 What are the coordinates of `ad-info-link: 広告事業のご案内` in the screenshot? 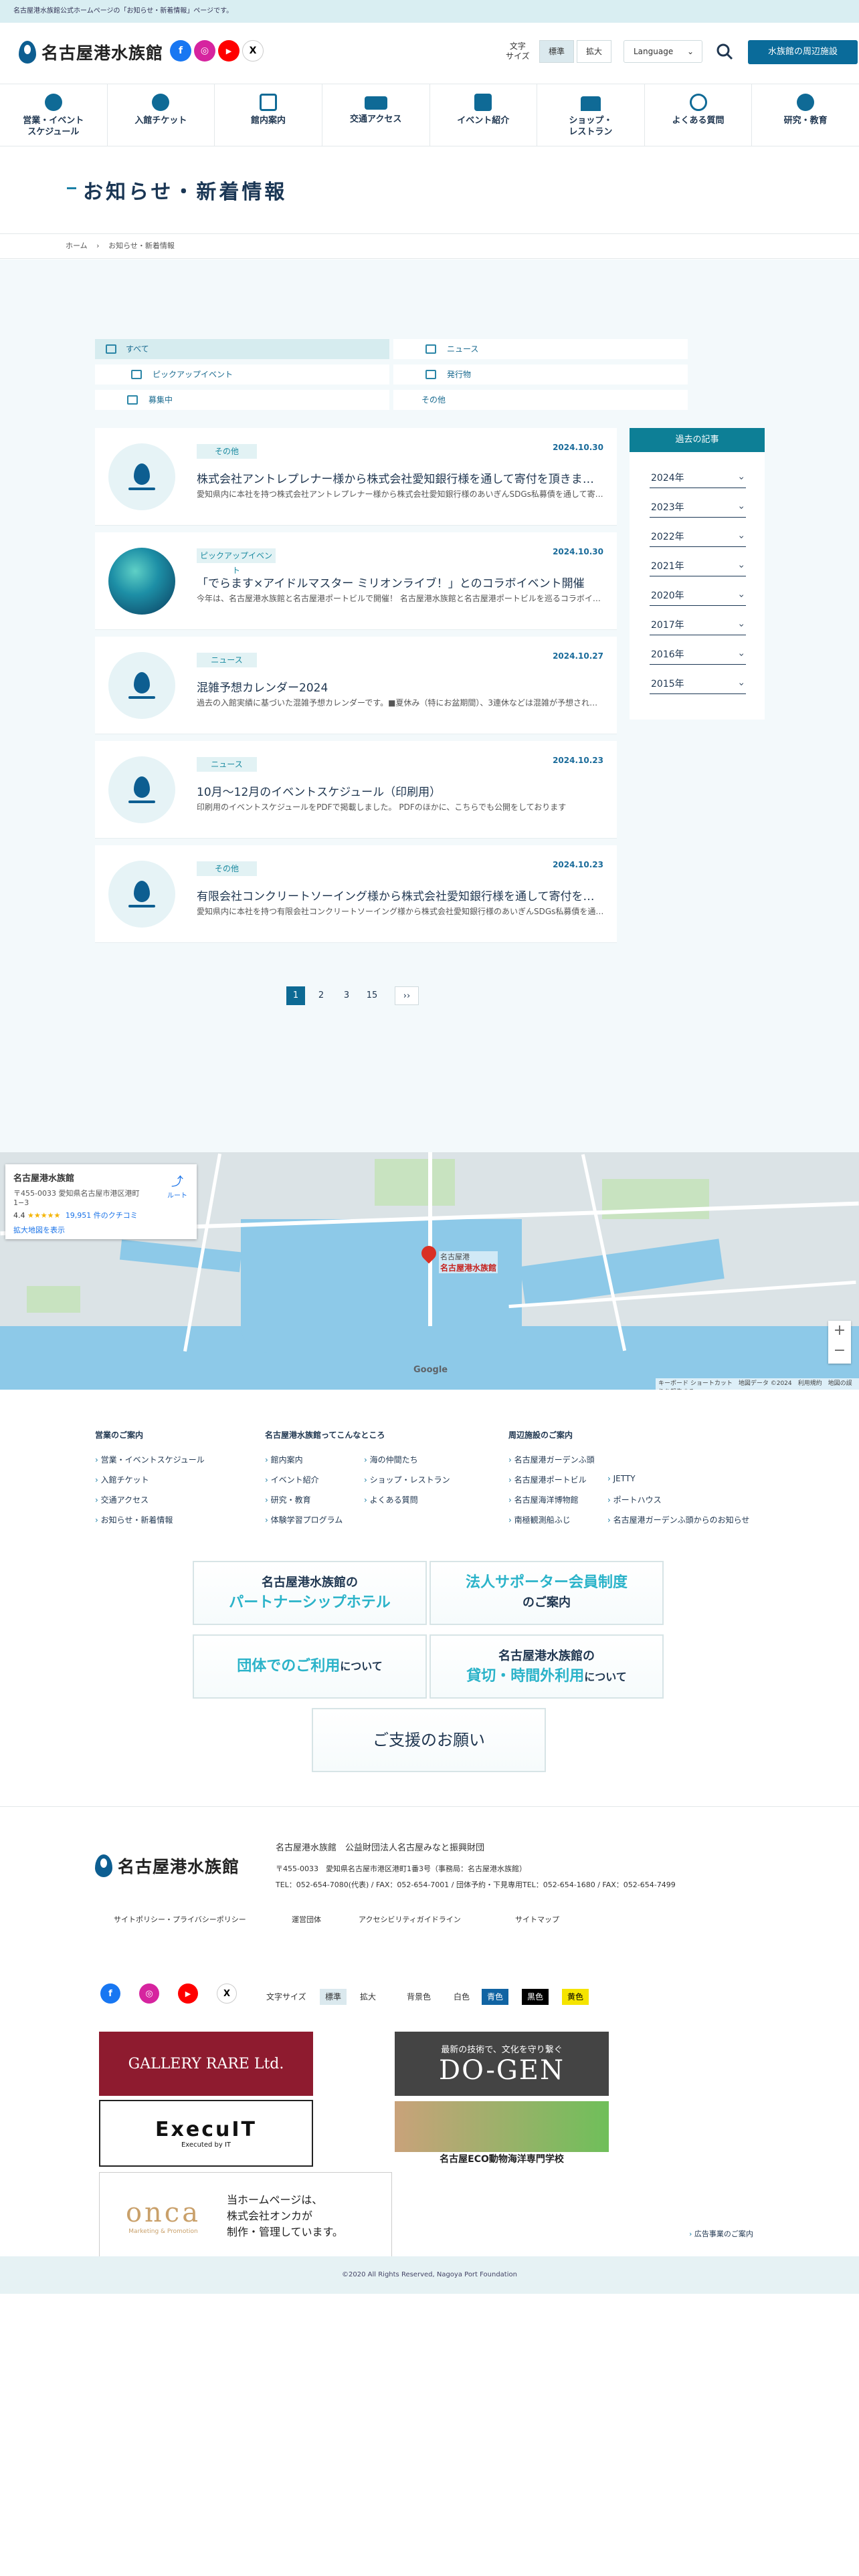 It's located at (721, 2233).